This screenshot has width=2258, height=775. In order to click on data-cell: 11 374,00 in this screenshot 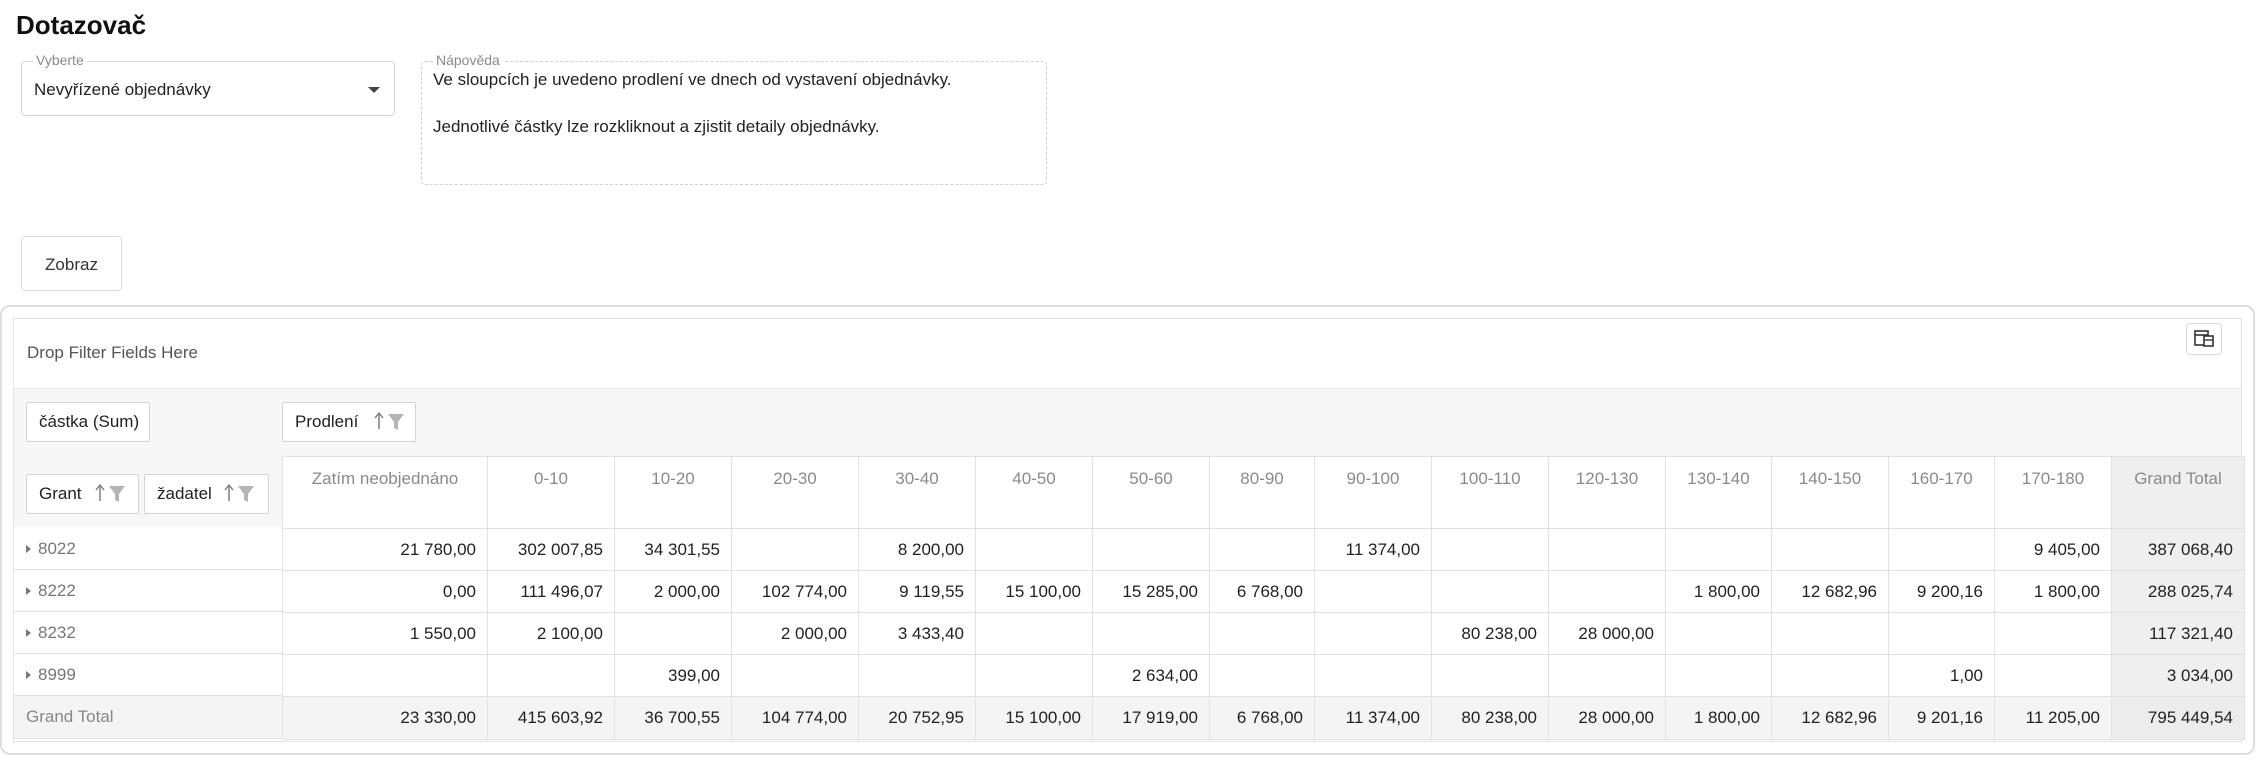, I will do `click(1373, 549)`.